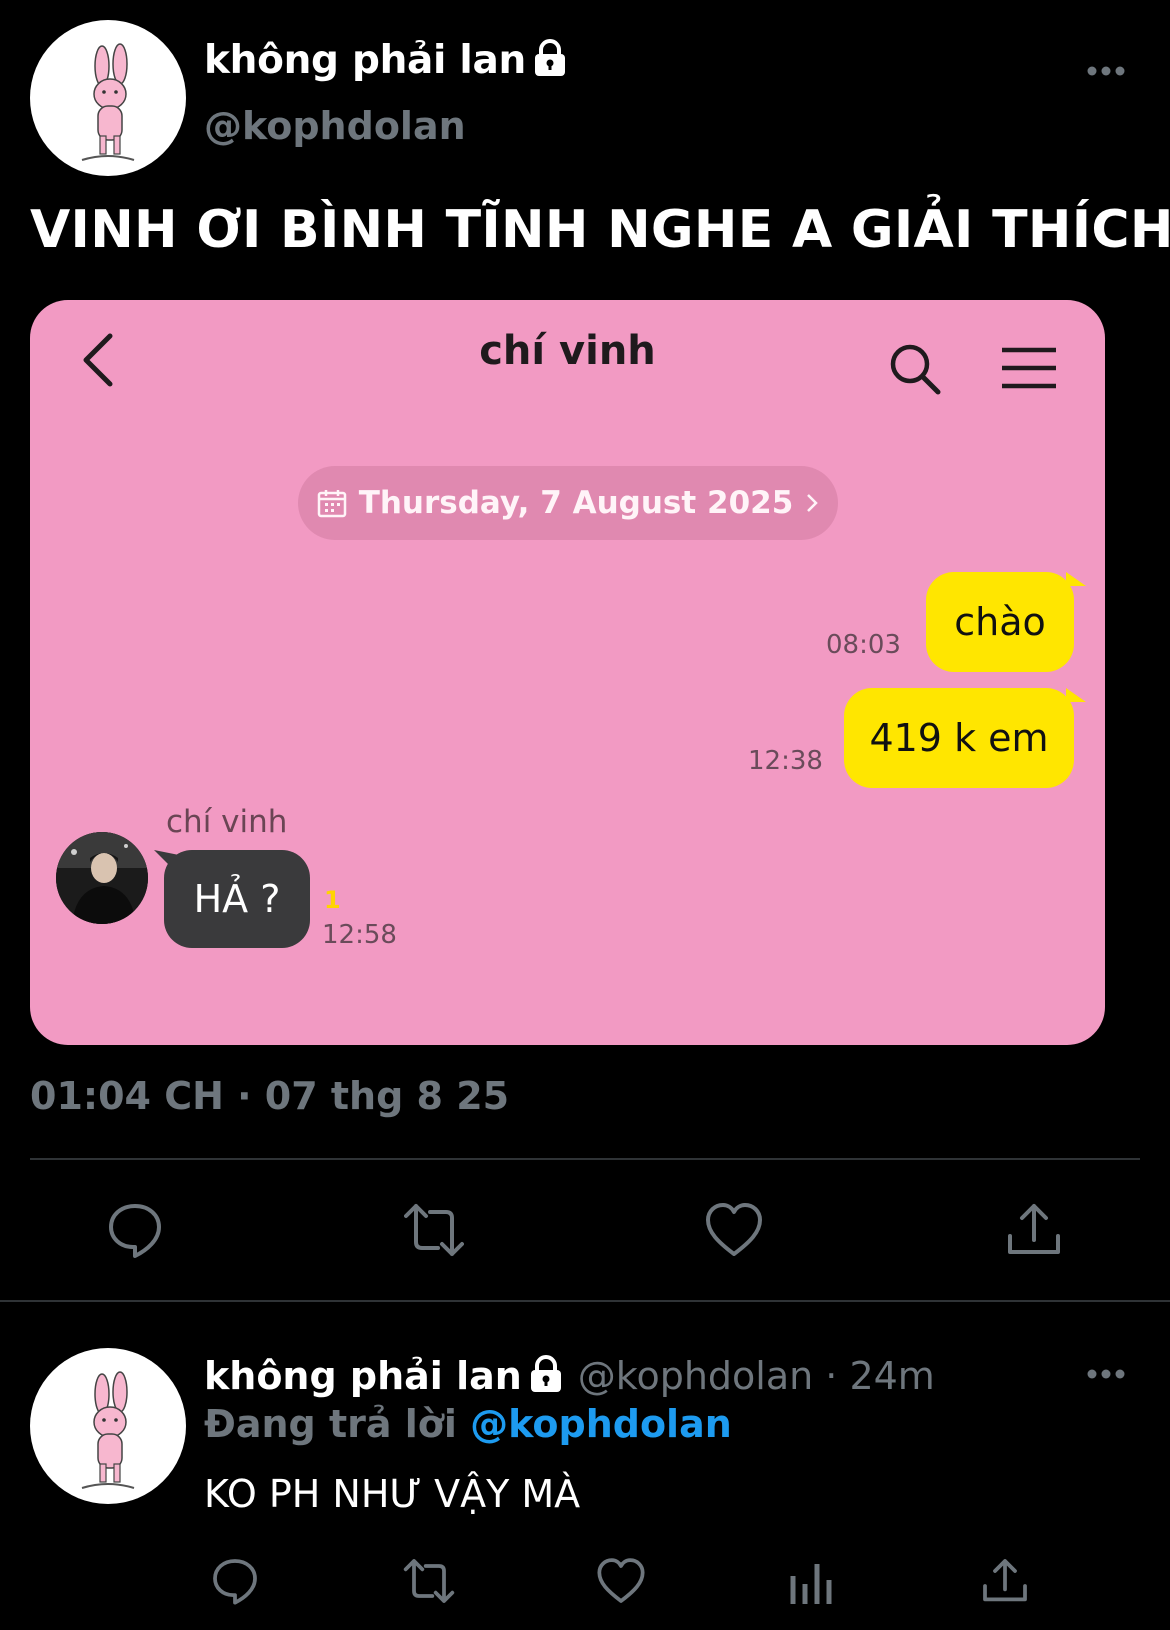  What do you see at coordinates (1029, 368) in the screenshot?
I see `menu-icon` at bounding box center [1029, 368].